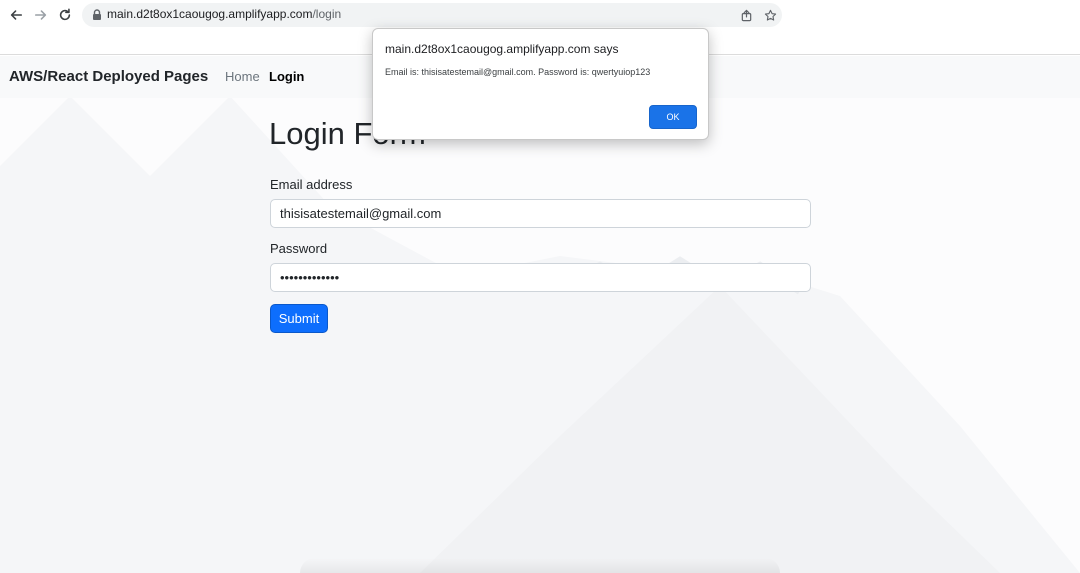 The image size is (1080, 573). I want to click on star-icon, so click(770, 15).